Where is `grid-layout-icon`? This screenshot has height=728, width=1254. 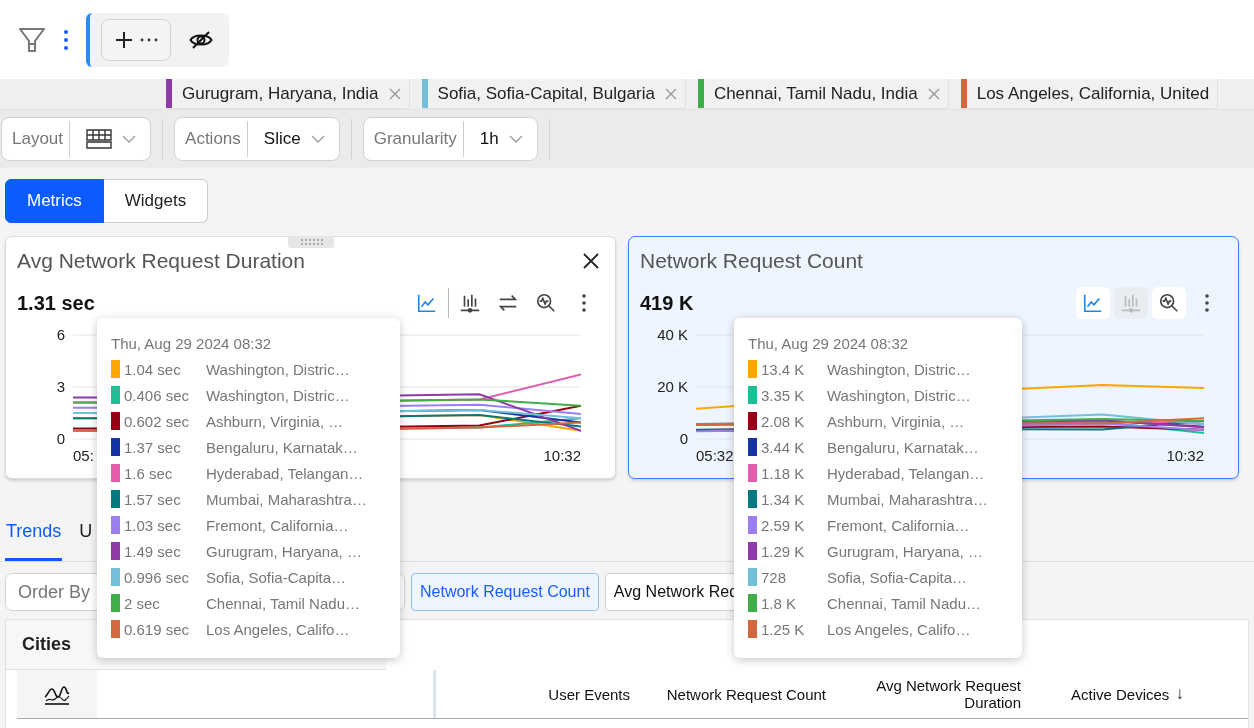 grid-layout-icon is located at coordinates (99, 139).